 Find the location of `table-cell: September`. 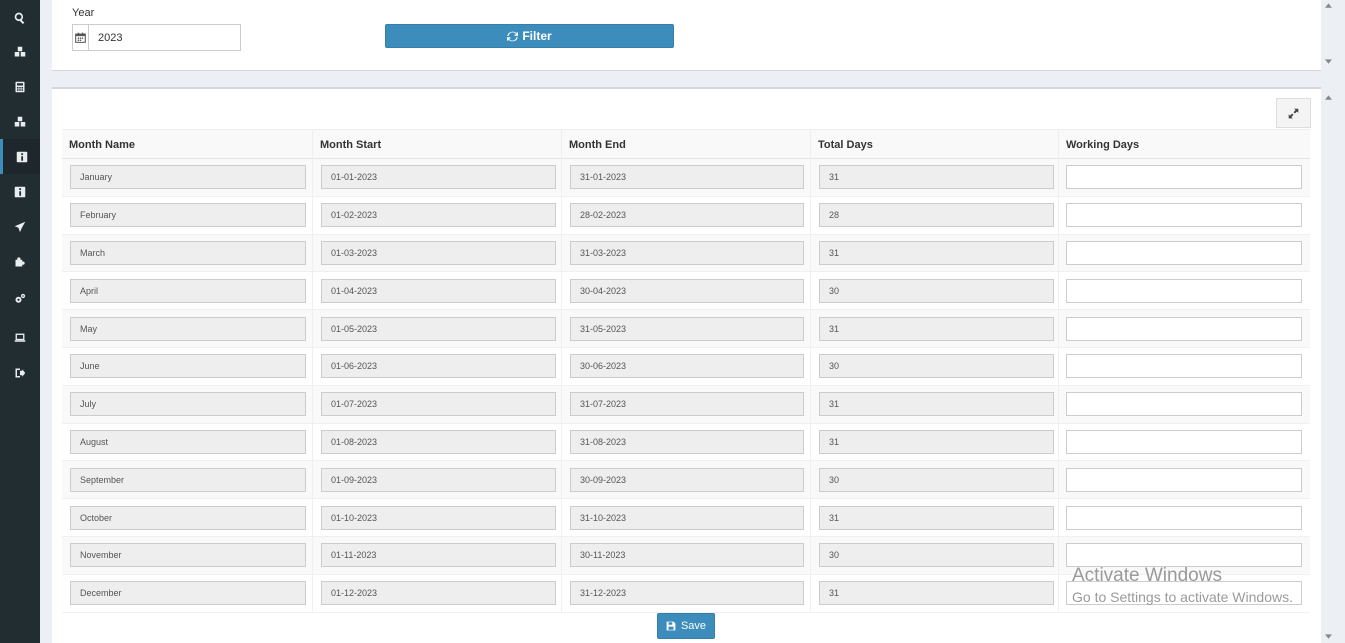

table-cell: September is located at coordinates (187, 480).